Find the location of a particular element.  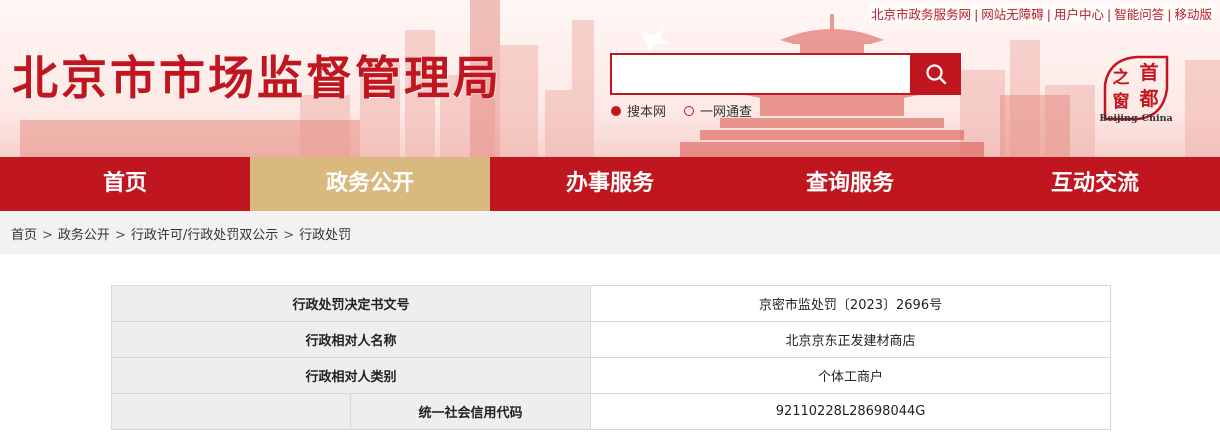

breadcrumb: 首页 > 政务公开 > 行政许可/行政处罚双公示 > 行政处罚 is located at coordinates (181, 233).